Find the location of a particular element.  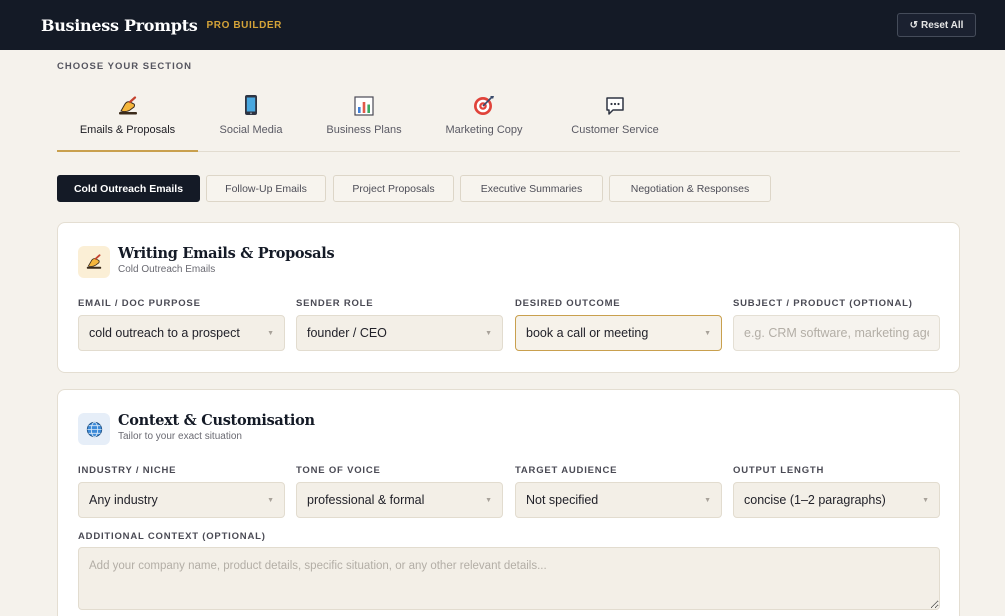

target-audience-select: Not specified ▼ is located at coordinates (618, 500).